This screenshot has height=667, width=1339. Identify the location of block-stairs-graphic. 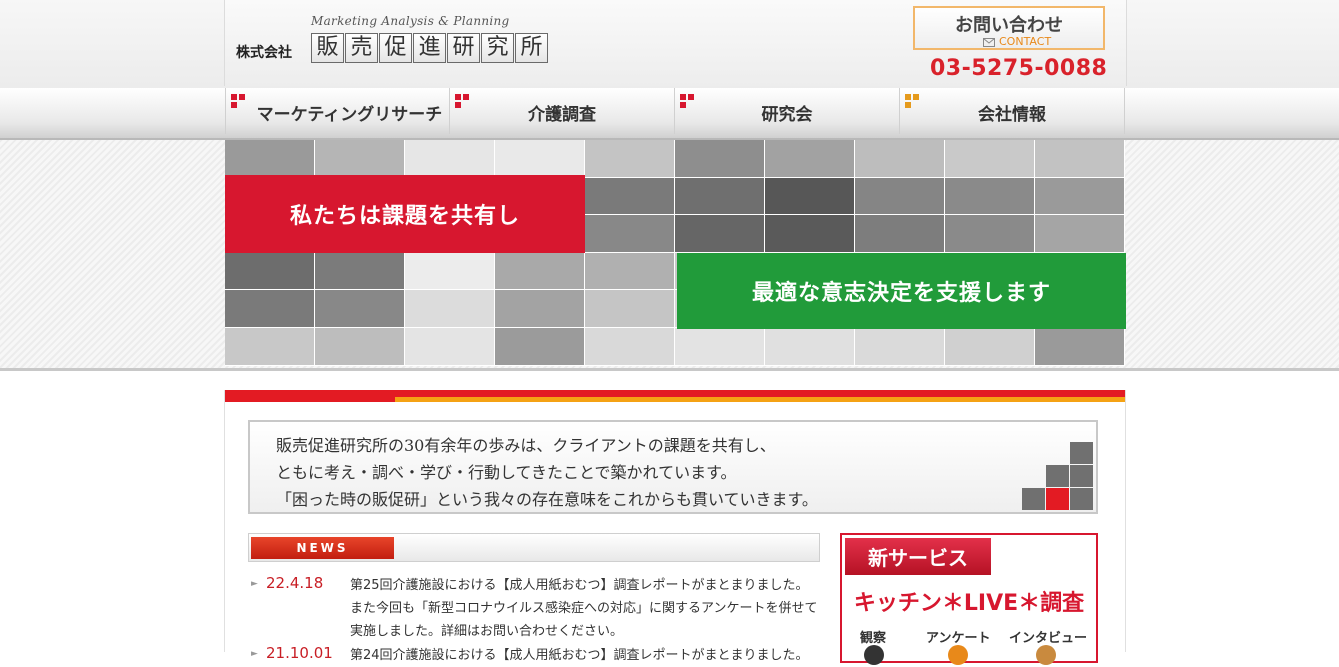
(1058, 477).